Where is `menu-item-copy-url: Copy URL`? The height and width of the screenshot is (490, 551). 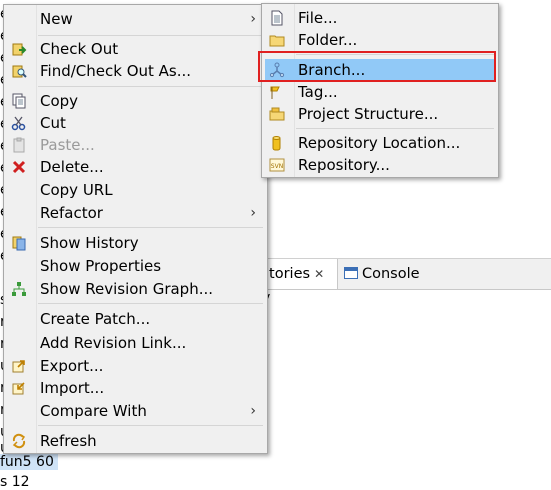 menu-item-copy-url: Copy URL is located at coordinates (135, 190).